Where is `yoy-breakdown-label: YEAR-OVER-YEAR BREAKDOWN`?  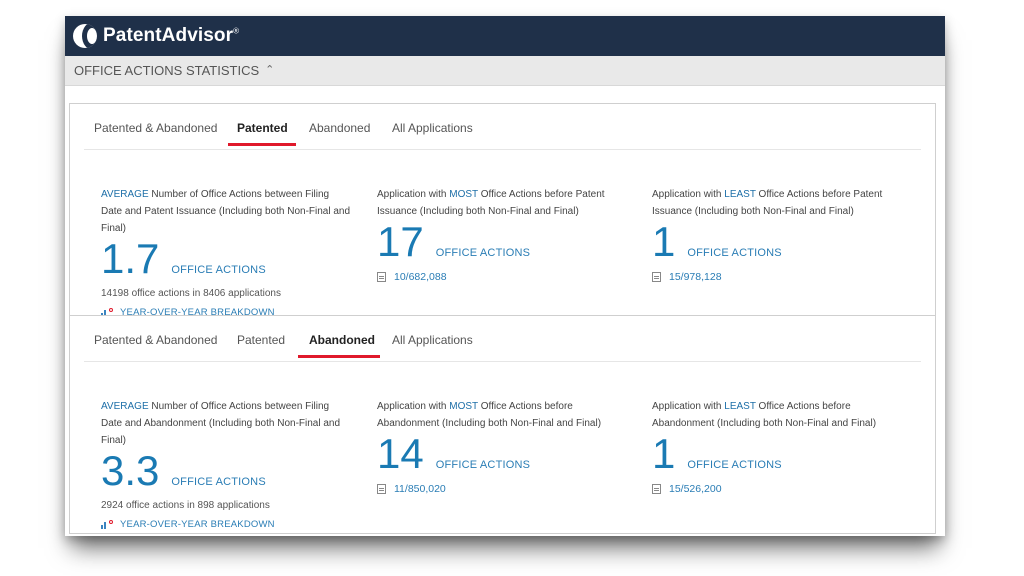
yoy-breakdown-label: YEAR-OVER-YEAR BREAKDOWN is located at coordinates (197, 524).